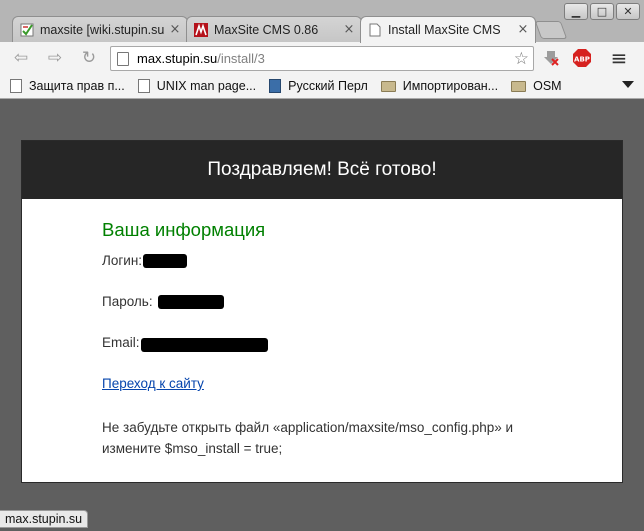  I want to click on password-label: Пароль:, so click(127, 301).